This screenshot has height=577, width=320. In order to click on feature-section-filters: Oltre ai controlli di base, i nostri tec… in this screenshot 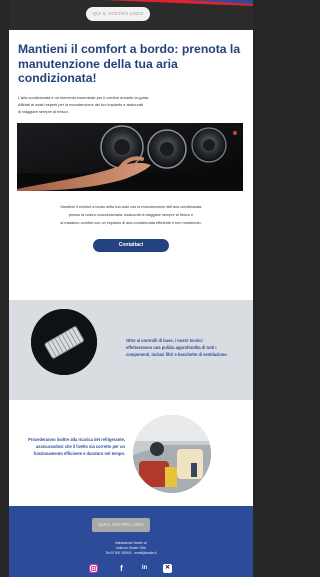, I will do `click(131, 350)`.